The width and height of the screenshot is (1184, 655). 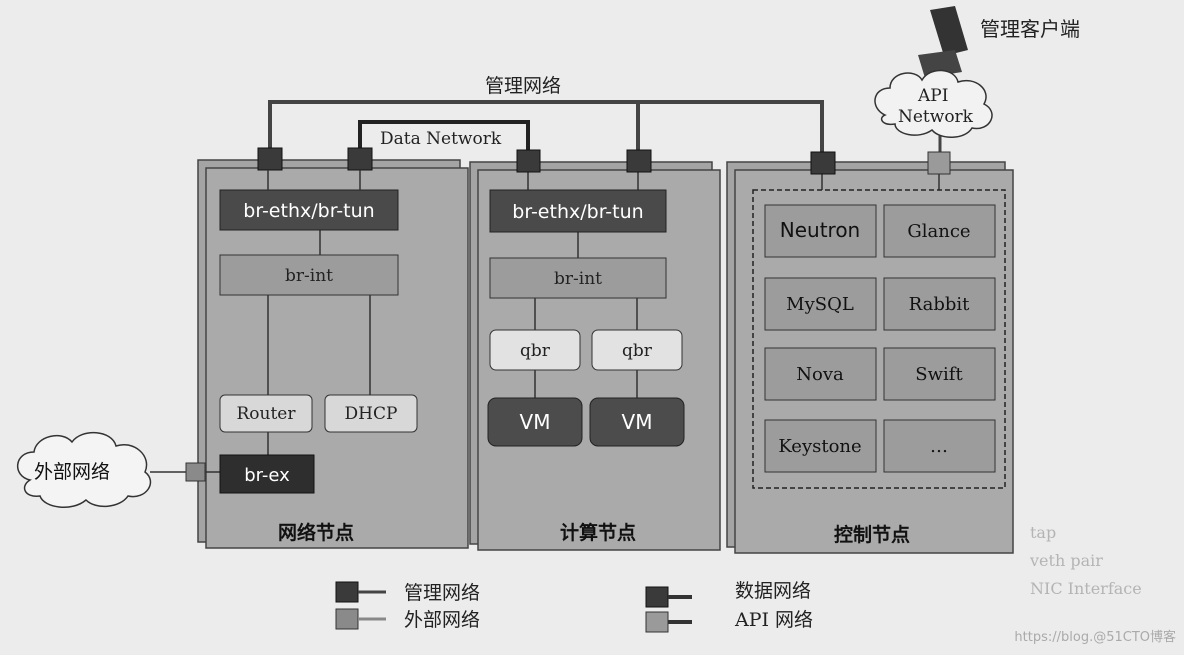 What do you see at coordinates (820, 374) in the screenshot?
I see `service-label: Nova` at bounding box center [820, 374].